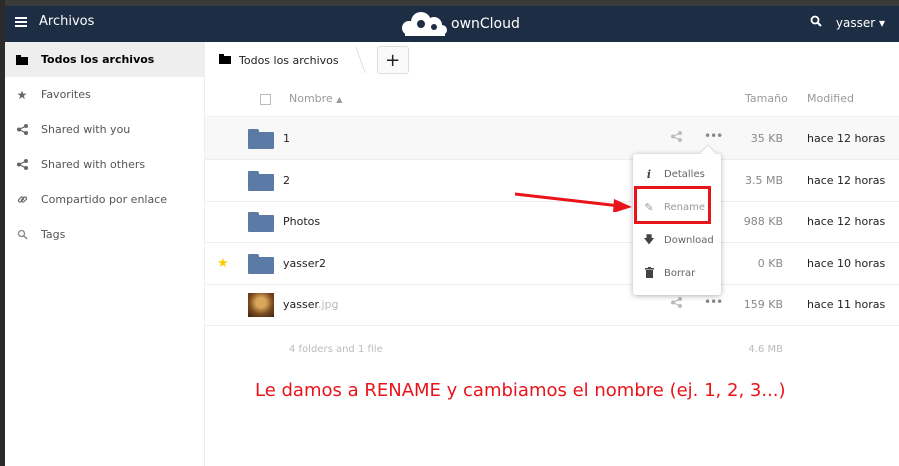 The width and height of the screenshot is (899, 466). I want to click on sidebar-item-label: Compartido por enlace, so click(104, 199).